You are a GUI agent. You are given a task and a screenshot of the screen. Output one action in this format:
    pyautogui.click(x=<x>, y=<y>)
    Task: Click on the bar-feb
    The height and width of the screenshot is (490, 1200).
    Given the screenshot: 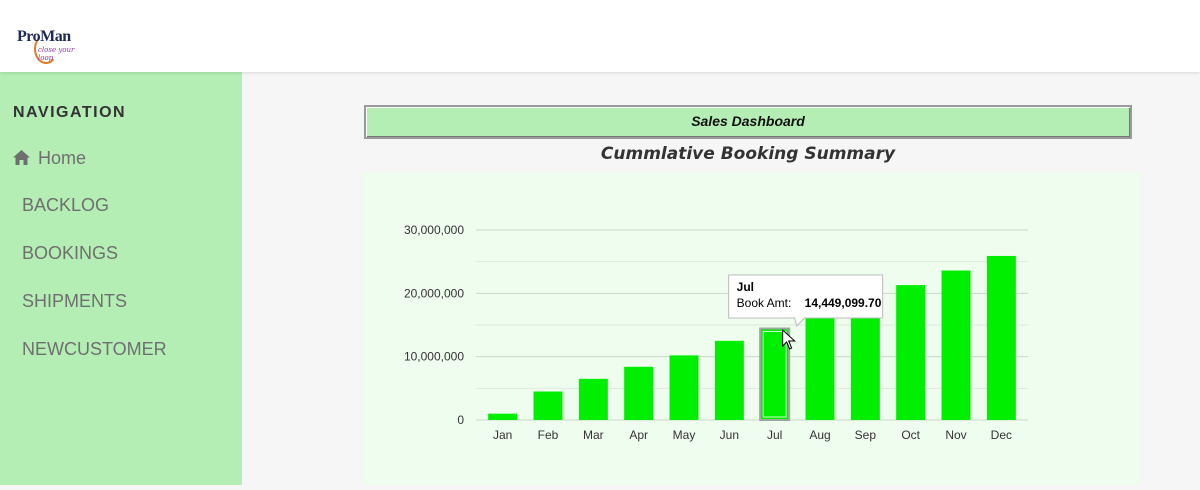 What is the action you would take?
    pyautogui.click(x=548, y=406)
    